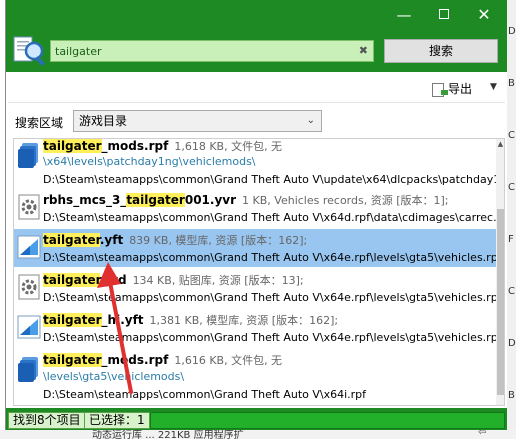 This screenshot has width=516, height=439. What do you see at coordinates (168, 434) in the screenshot?
I see `background-text: 动态运行库 ... 221KB 应用程序扩` at bounding box center [168, 434].